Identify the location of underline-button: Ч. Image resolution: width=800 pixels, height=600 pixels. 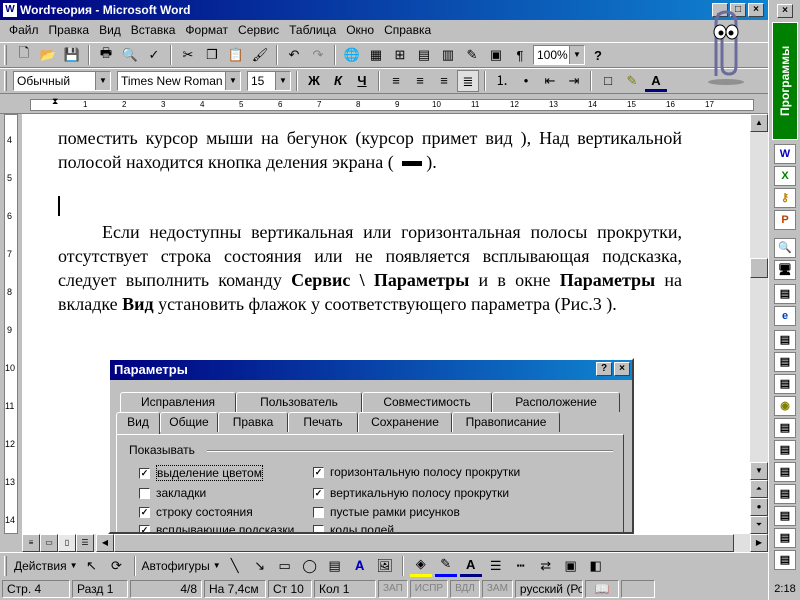
(362, 81).